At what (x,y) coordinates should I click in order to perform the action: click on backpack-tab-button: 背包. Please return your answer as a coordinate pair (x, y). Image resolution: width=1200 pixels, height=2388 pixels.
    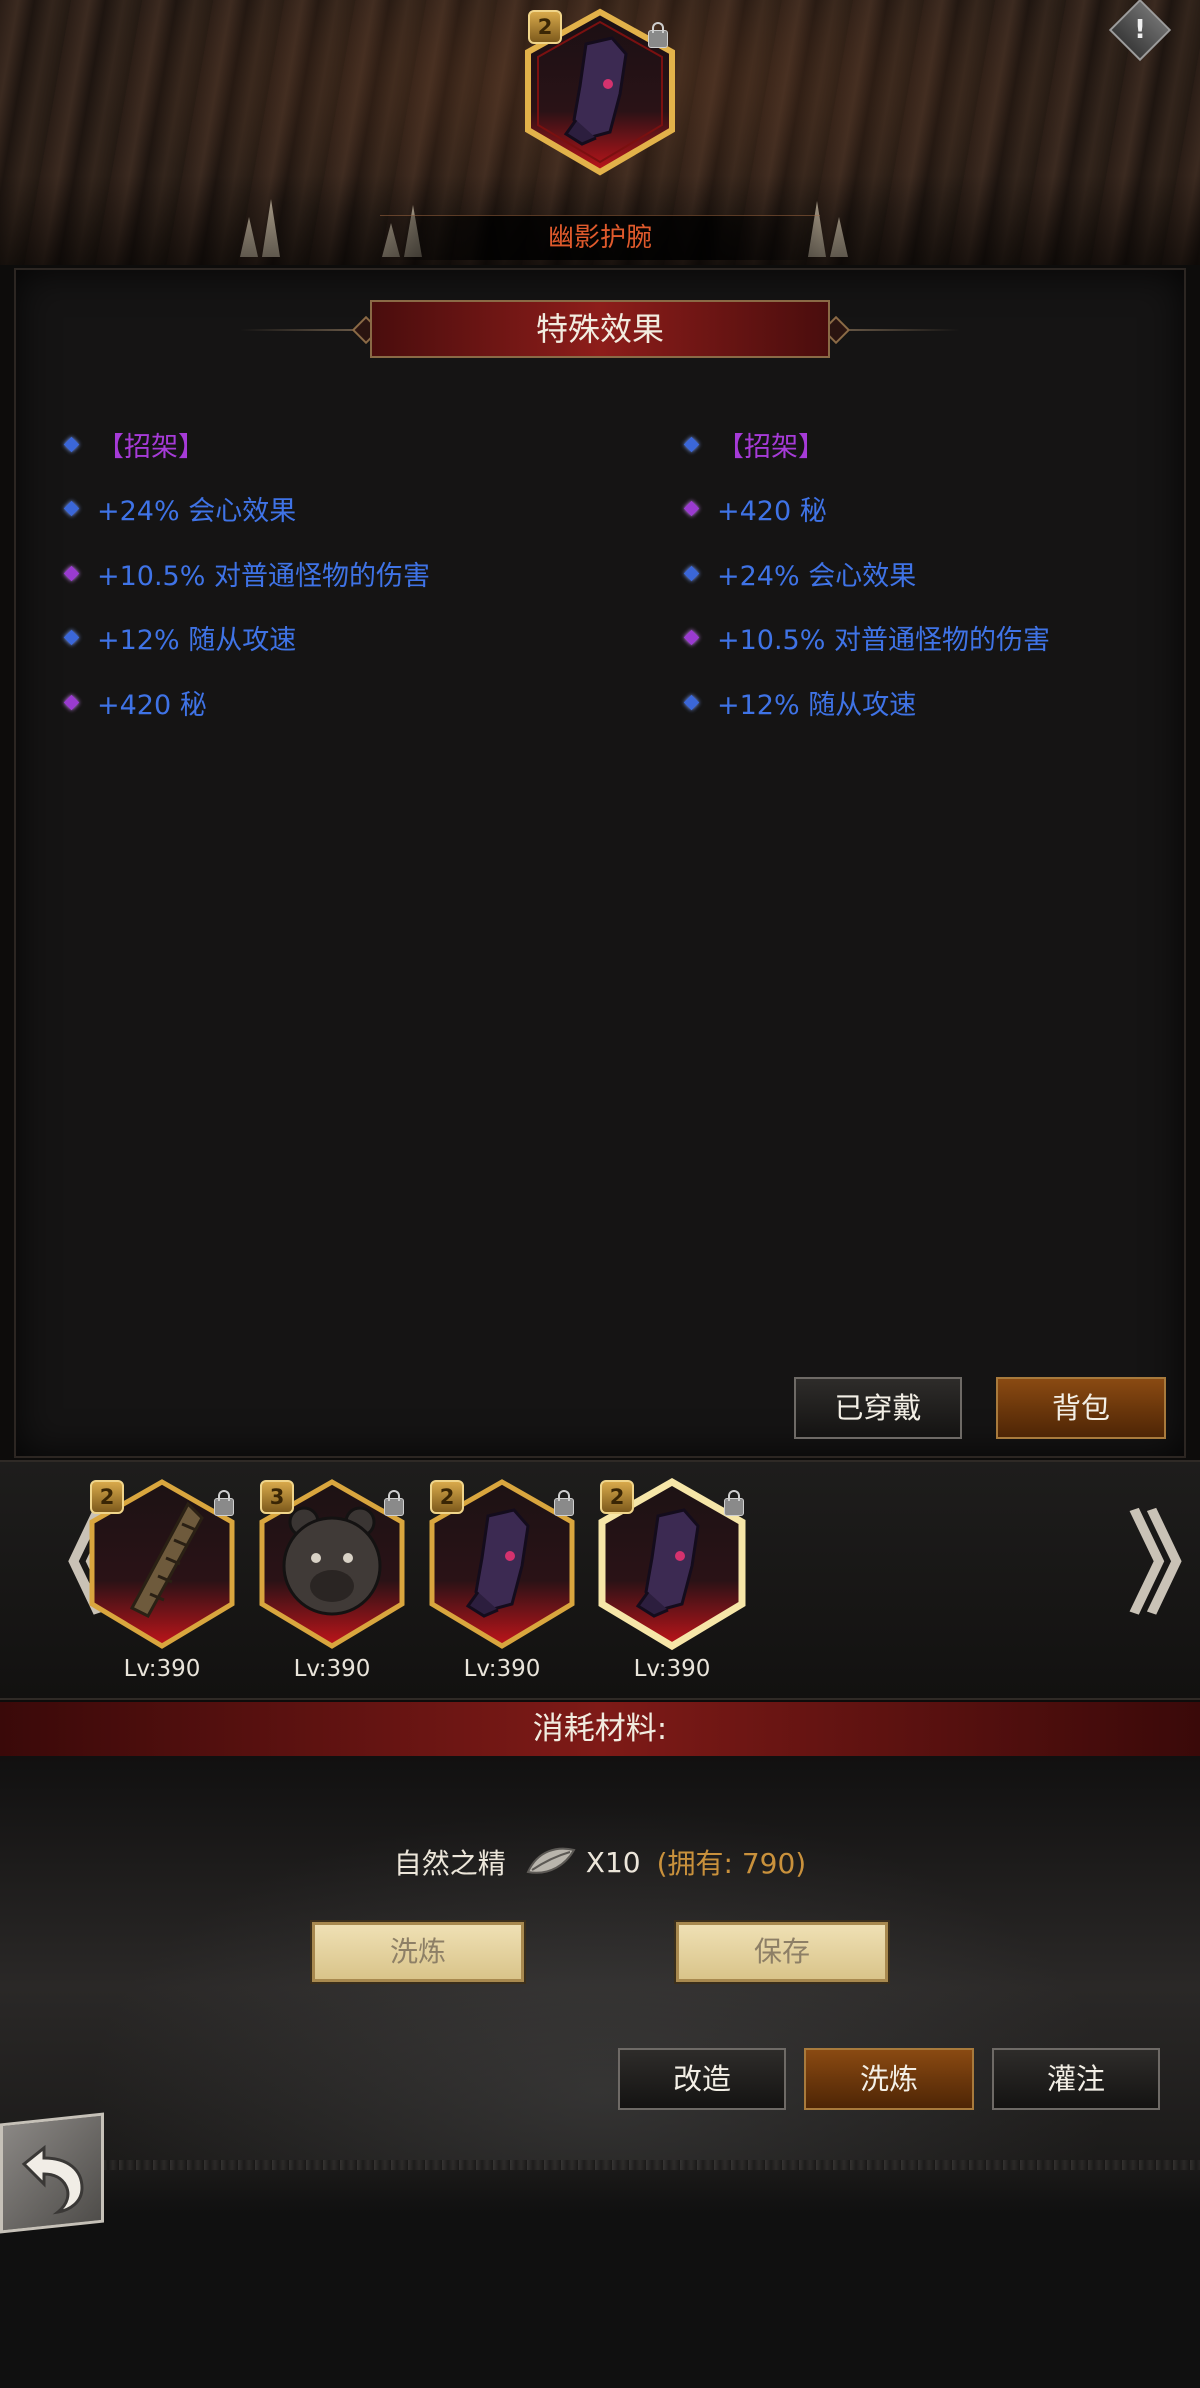
    Looking at the image, I should click on (1081, 1408).